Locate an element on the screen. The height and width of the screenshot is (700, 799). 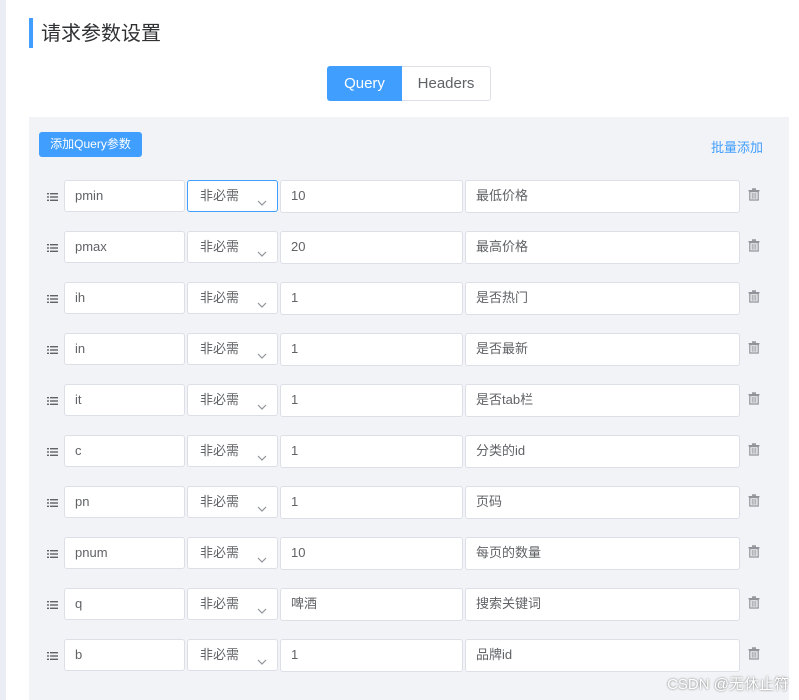
param-desc-text: 是否tab栏 is located at coordinates (505, 399).